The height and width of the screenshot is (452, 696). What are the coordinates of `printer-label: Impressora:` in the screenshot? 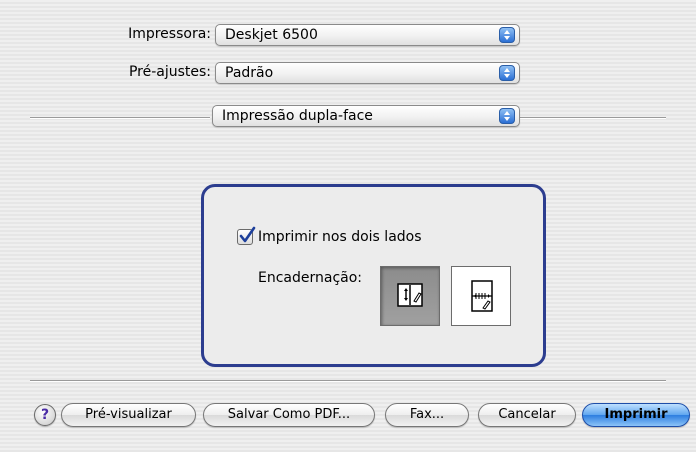 It's located at (169, 34).